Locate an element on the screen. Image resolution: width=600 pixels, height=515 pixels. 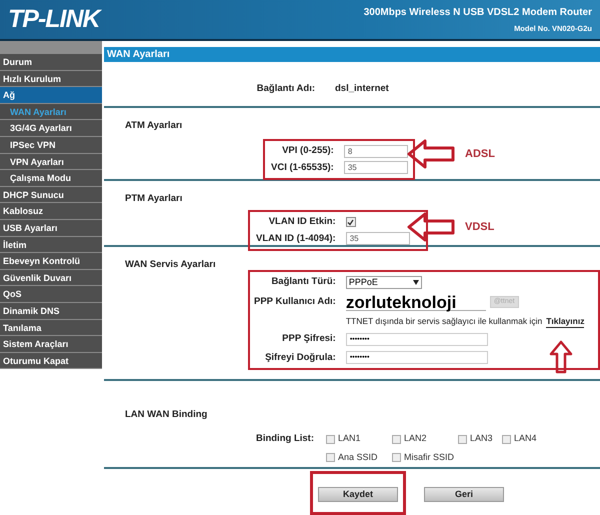
sidebar-item: USB Ayarları is located at coordinates (51, 228).